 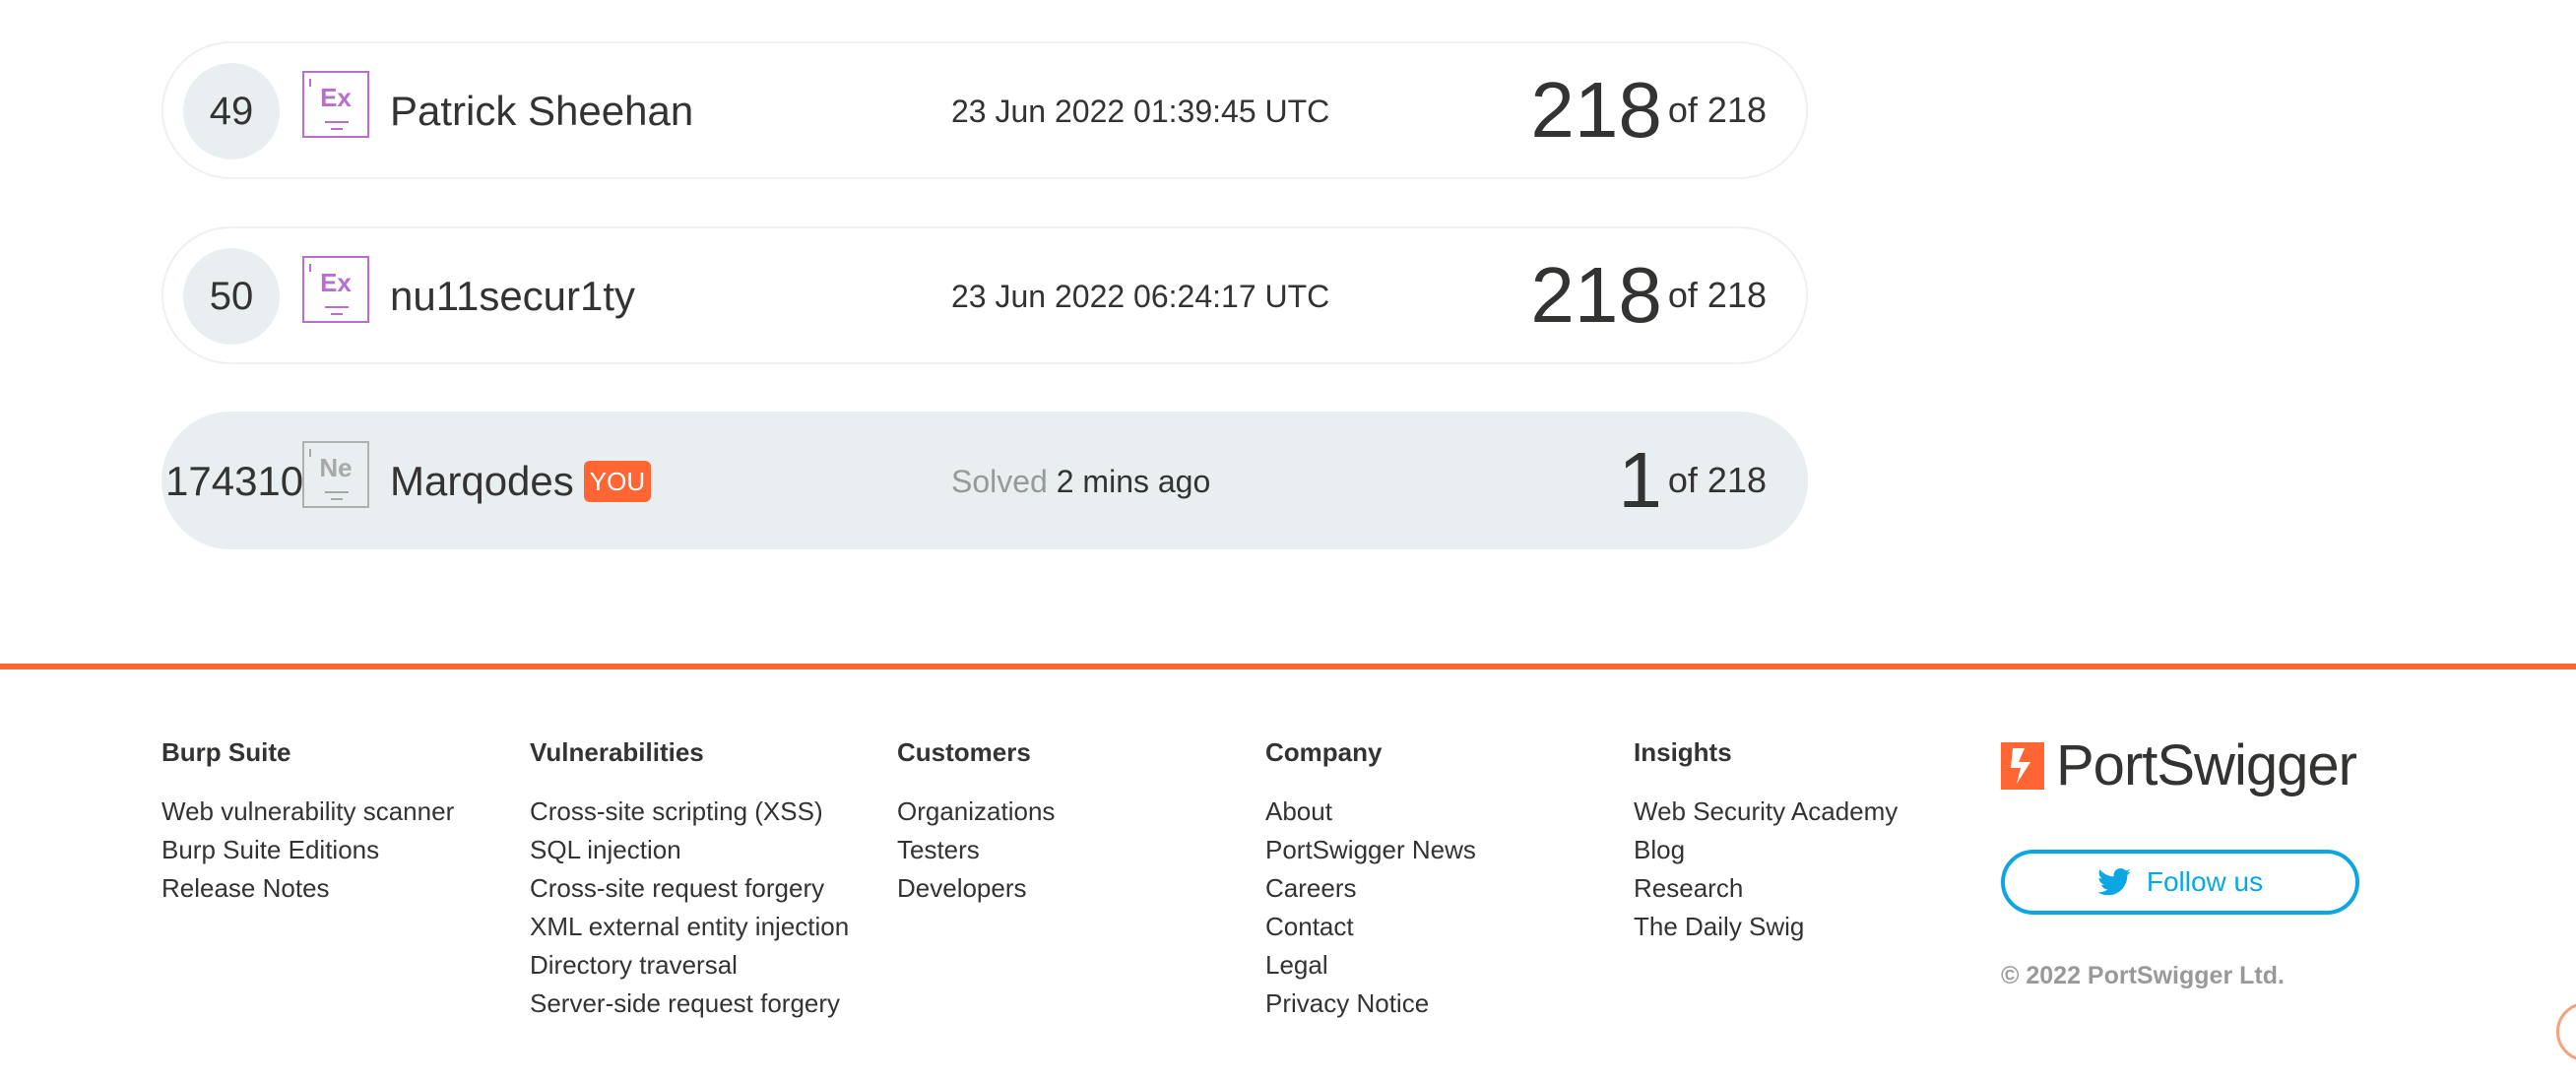 What do you see at coordinates (226, 752) in the screenshot?
I see `footer-heading: Burp Suite` at bounding box center [226, 752].